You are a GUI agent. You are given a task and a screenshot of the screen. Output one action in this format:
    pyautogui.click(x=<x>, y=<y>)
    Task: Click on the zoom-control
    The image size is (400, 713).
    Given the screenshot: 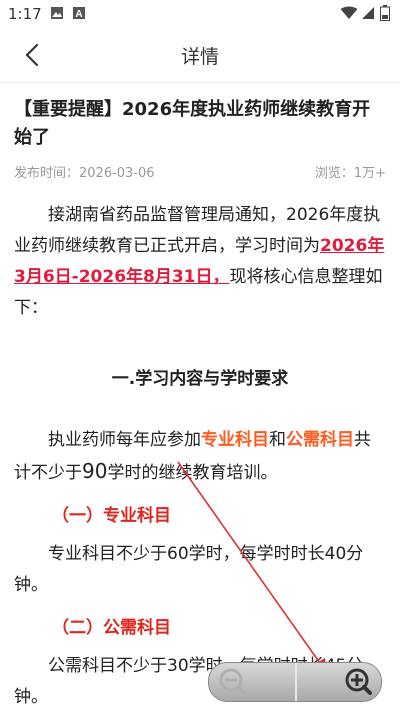 What is the action you would take?
    pyautogui.click(x=295, y=682)
    